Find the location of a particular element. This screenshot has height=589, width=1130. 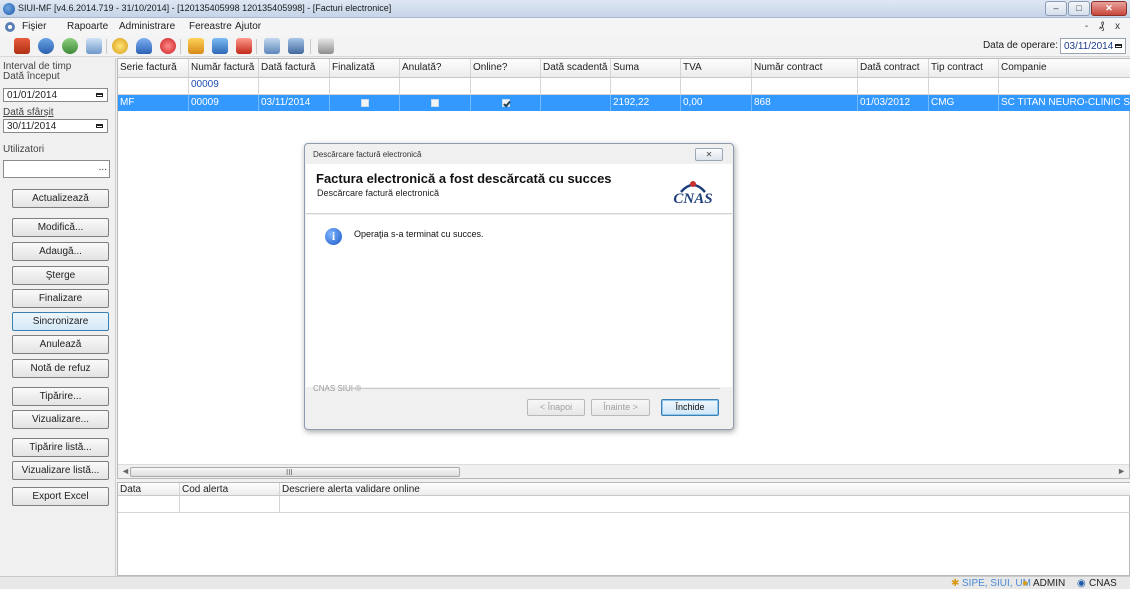

close-dialog-button: Închide is located at coordinates (690, 407).